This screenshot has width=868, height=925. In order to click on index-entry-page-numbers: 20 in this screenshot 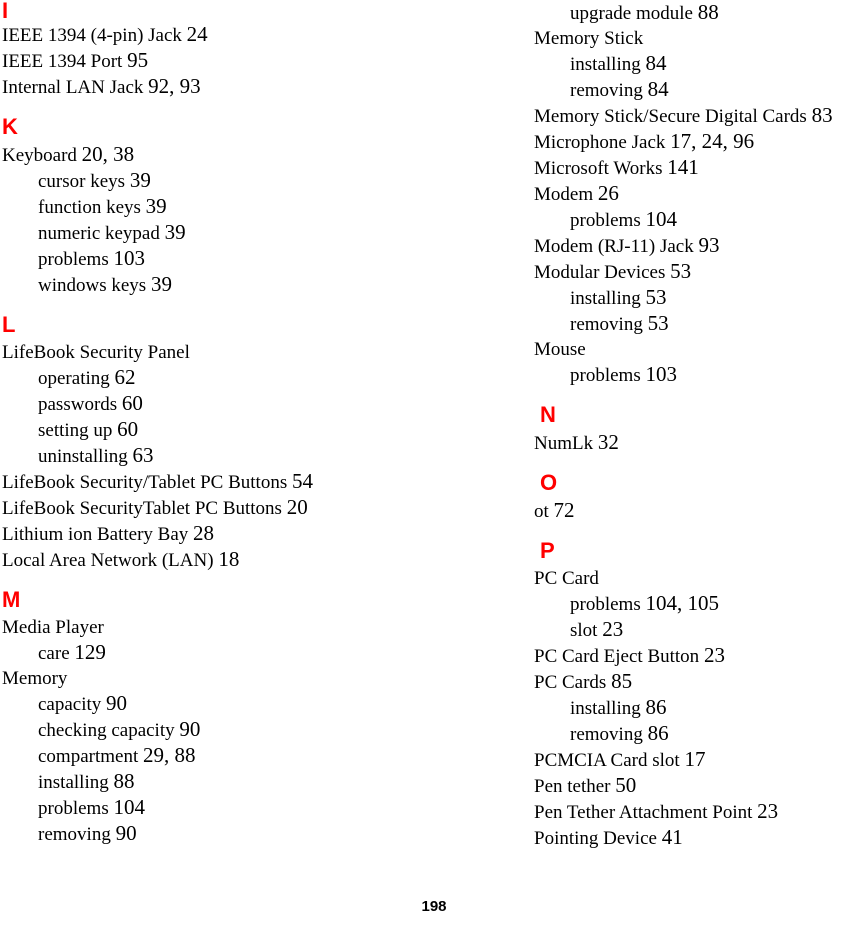, I will do `click(297, 507)`.